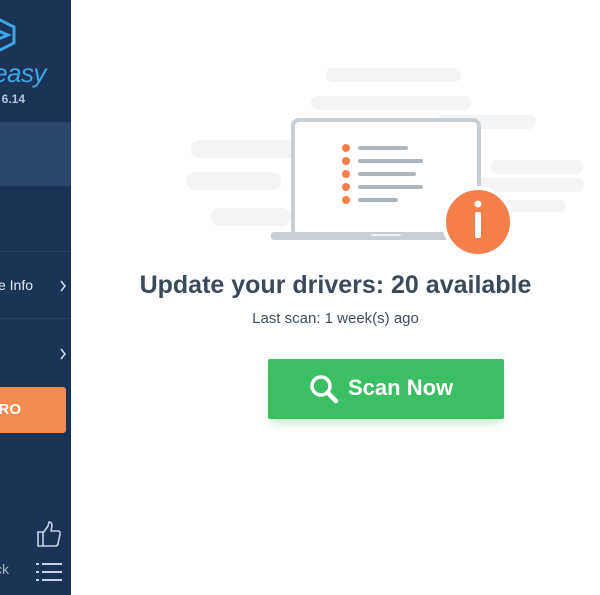 Image resolution: width=600 pixels, height=595 pixels. I want to click on thumbs-up-icon, so click(49, 534).